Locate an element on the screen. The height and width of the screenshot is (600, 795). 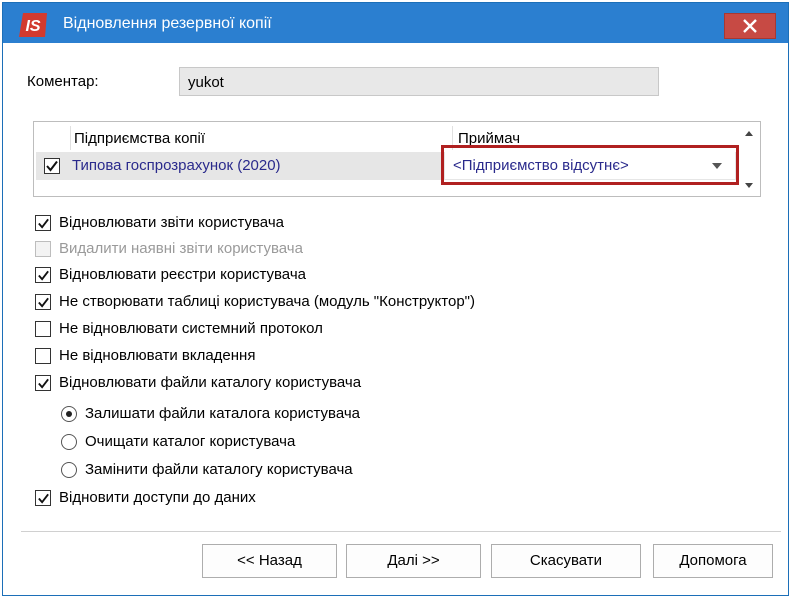
svg-text: IS is located at coordinates (32, 26).